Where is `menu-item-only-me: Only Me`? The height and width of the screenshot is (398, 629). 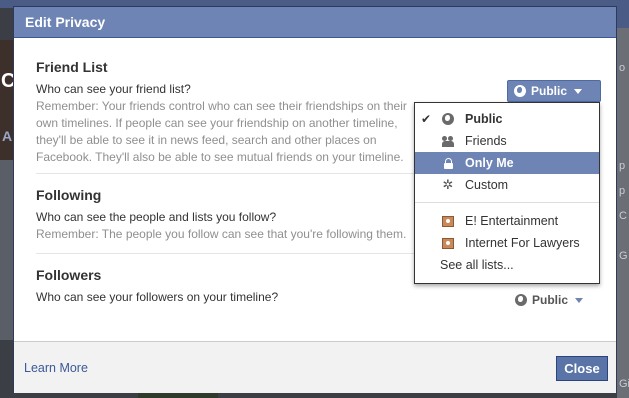 menu-item-only-me: Only Me is located at coordinates (507, 163).